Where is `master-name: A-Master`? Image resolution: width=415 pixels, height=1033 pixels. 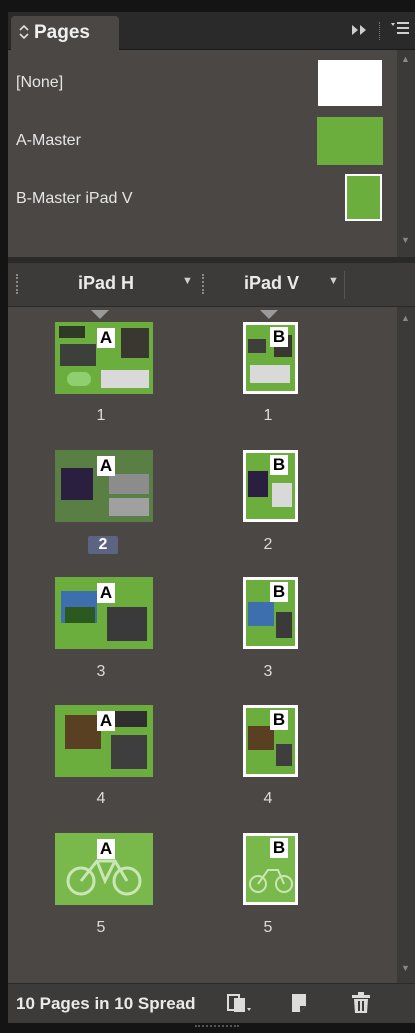
master-name: A-Master is located at coordinates (48, 140).